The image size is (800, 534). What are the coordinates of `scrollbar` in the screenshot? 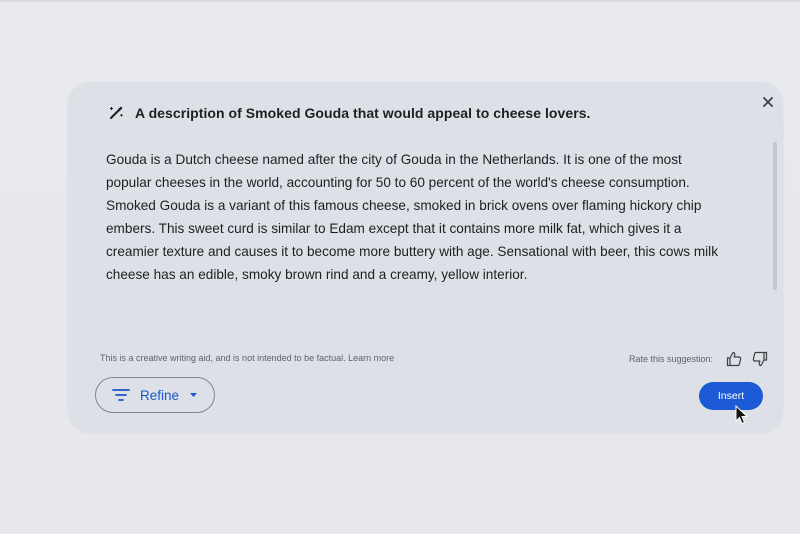 It's located at (775, 216).